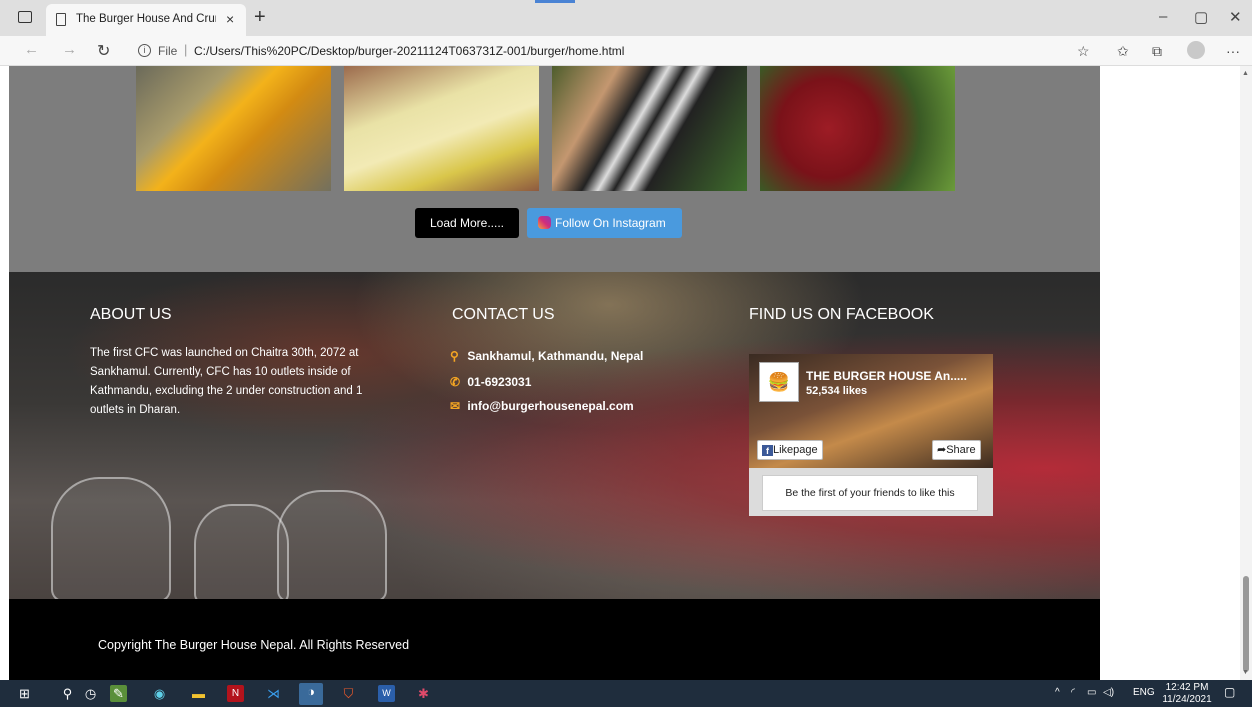 The image size is (1252, 707). I want to click on more-icon: ···, so click(1233, 51).